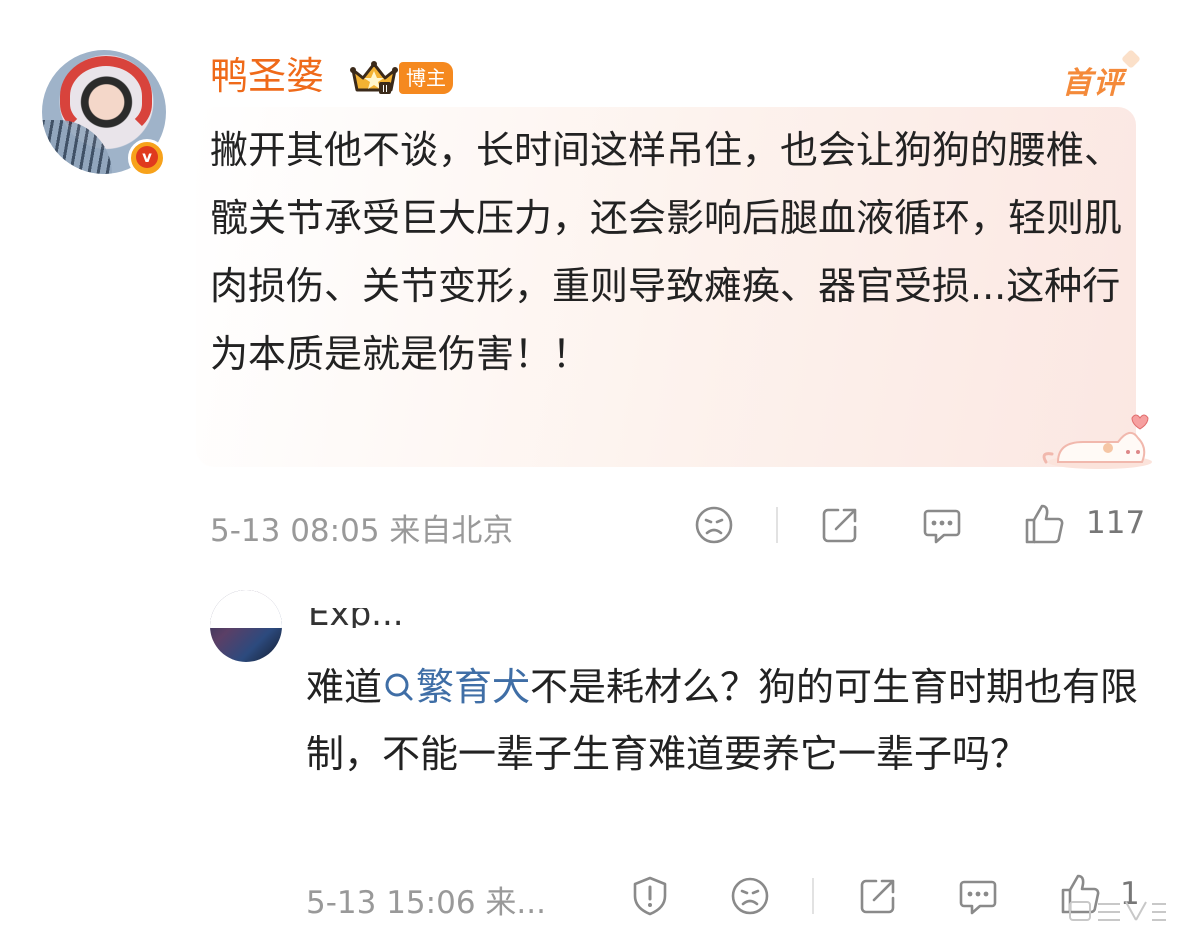 The image size is (1179, 941). What do you see at coordinates (1097, 441) in the screenshot?
I see `cat-sticker-icon` at bounding box center [1097, 441].